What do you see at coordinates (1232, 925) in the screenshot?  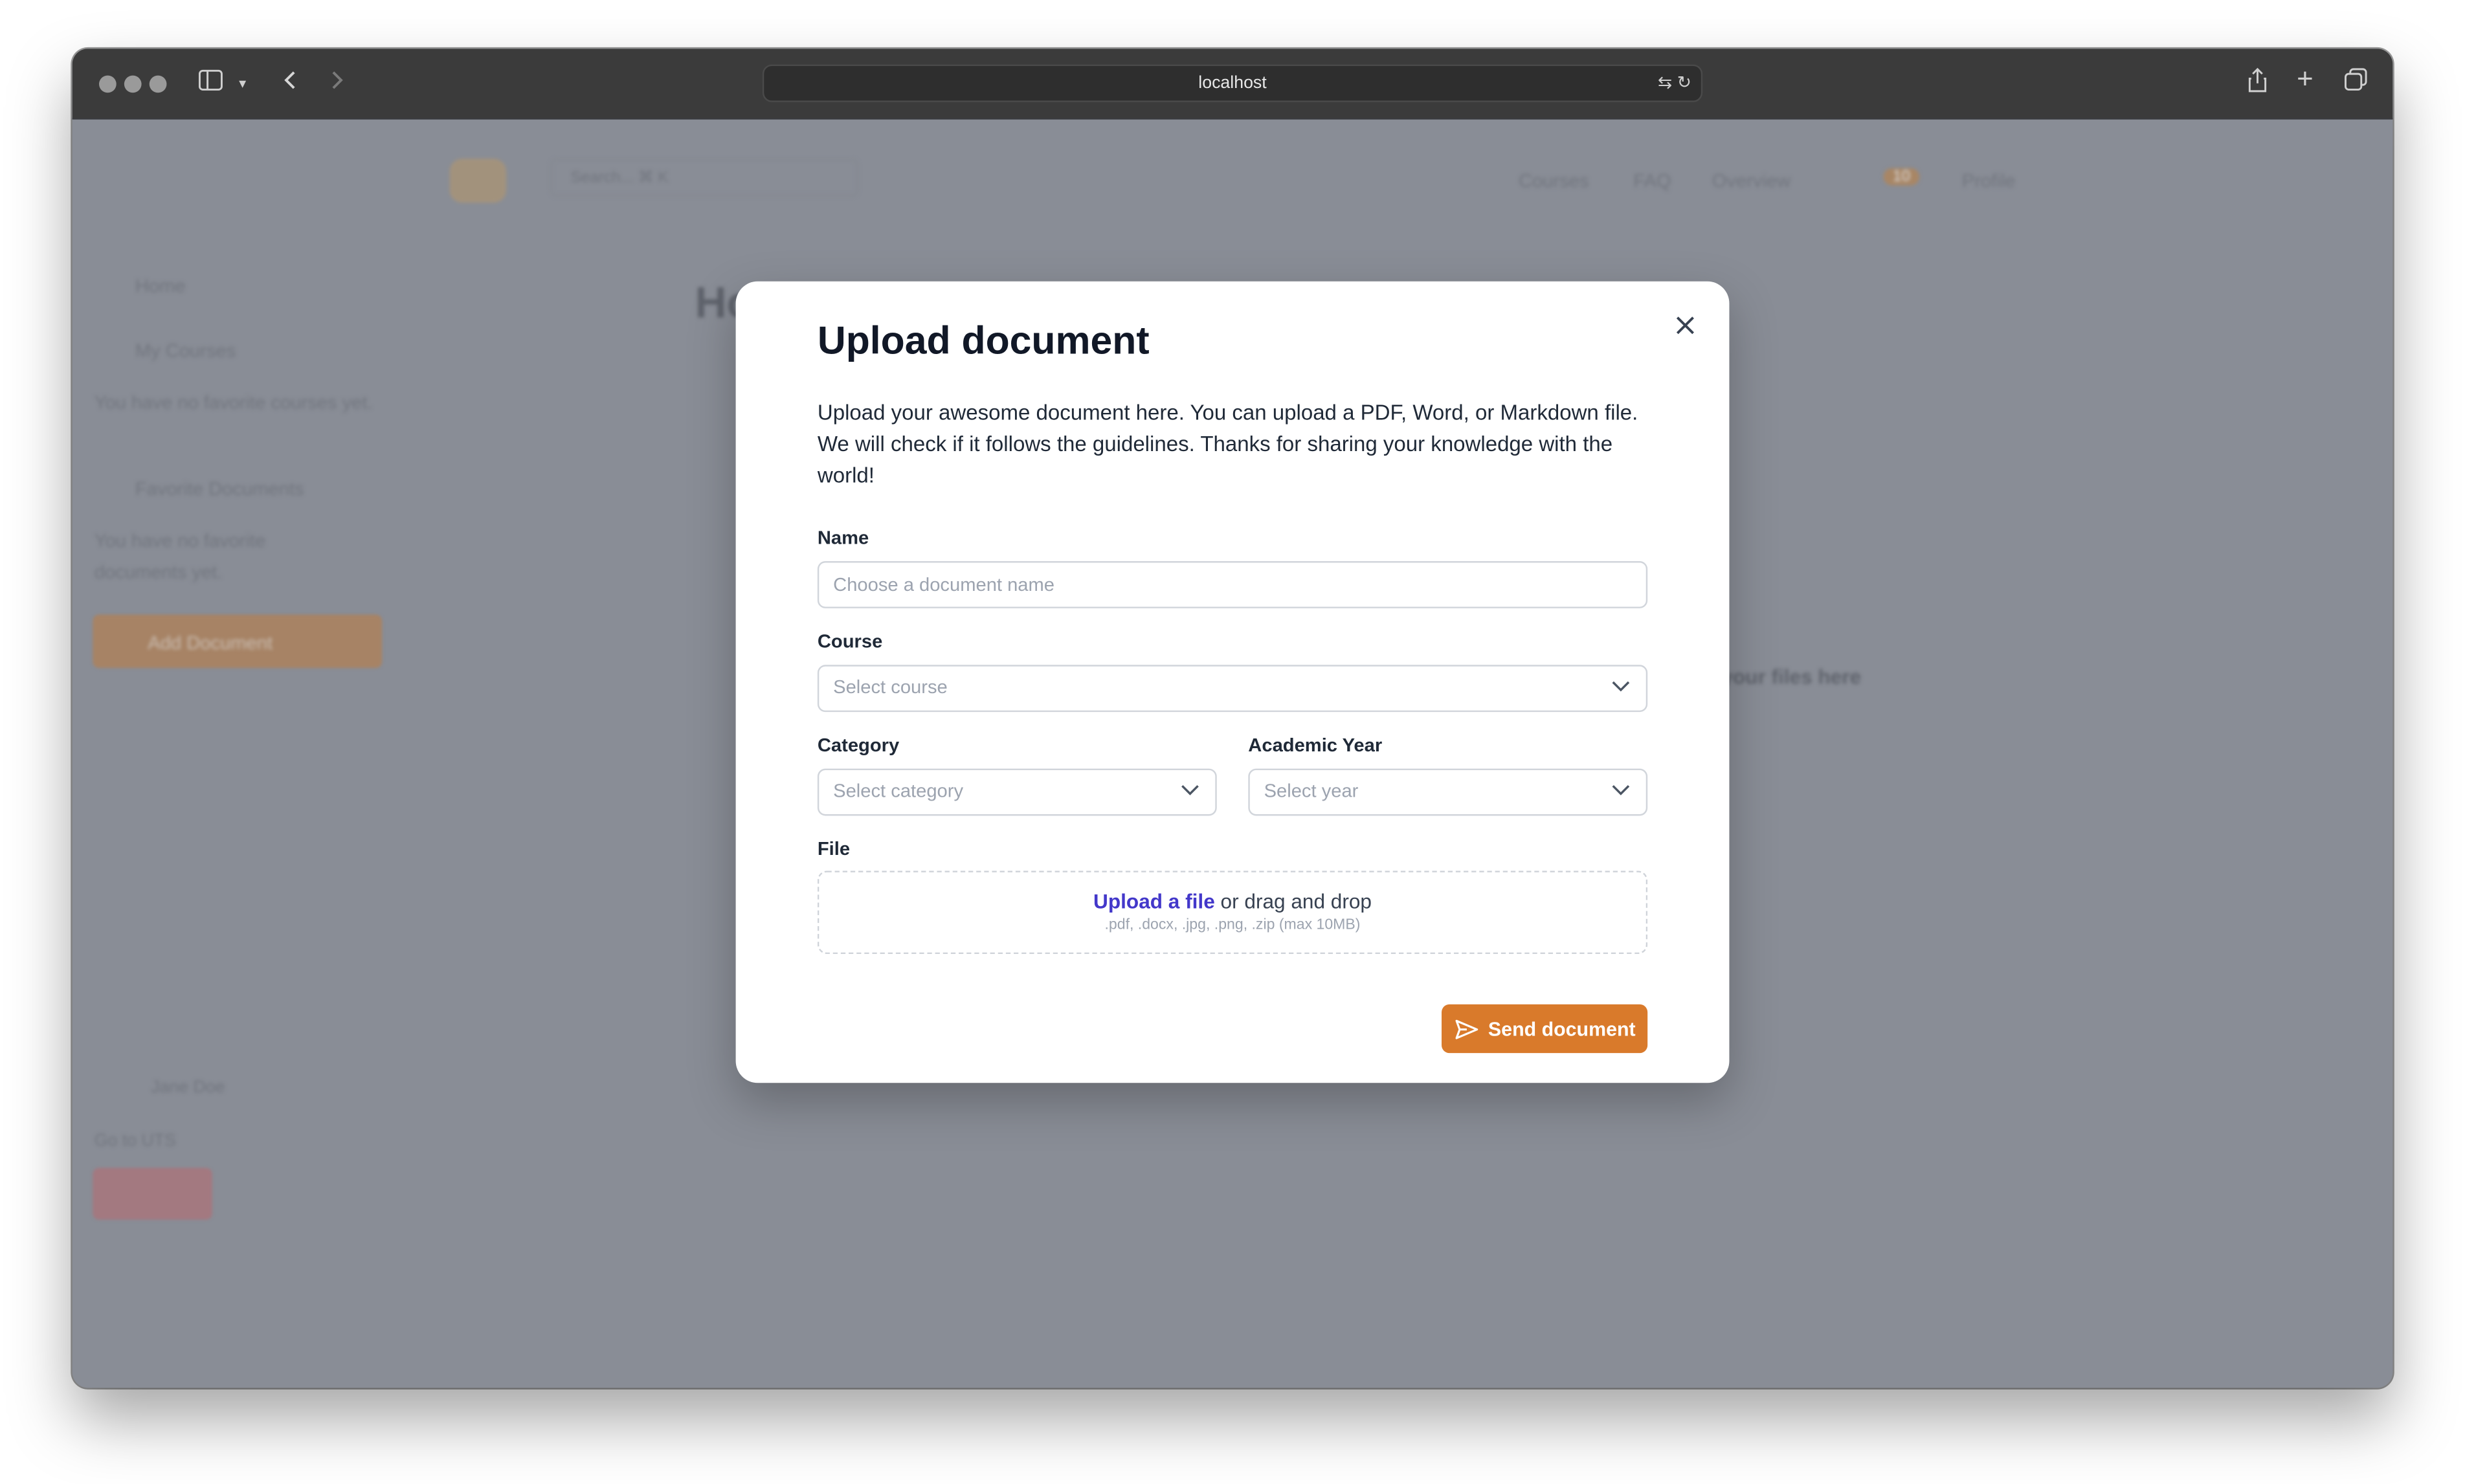 I see `file-types-hint: .pdf, .docx, .jpg, .png, .zip (max 10MB)` at bounding box center [1232, 925].